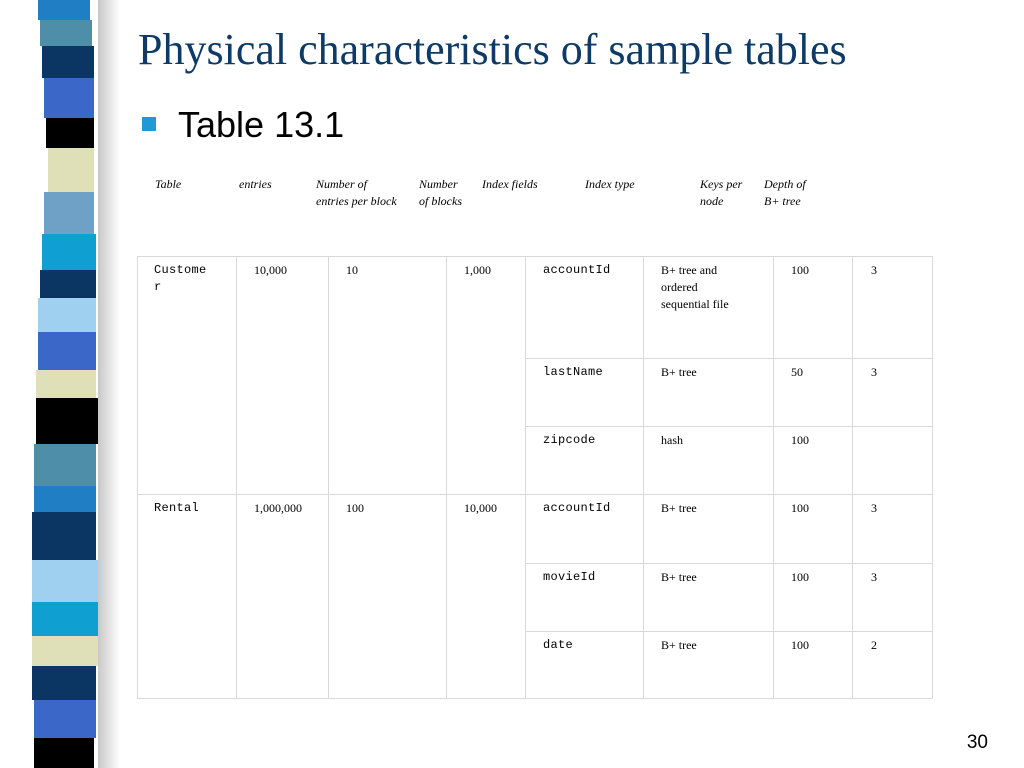  I want to click on cell-entries: 1,000,000, so click(278, 508).